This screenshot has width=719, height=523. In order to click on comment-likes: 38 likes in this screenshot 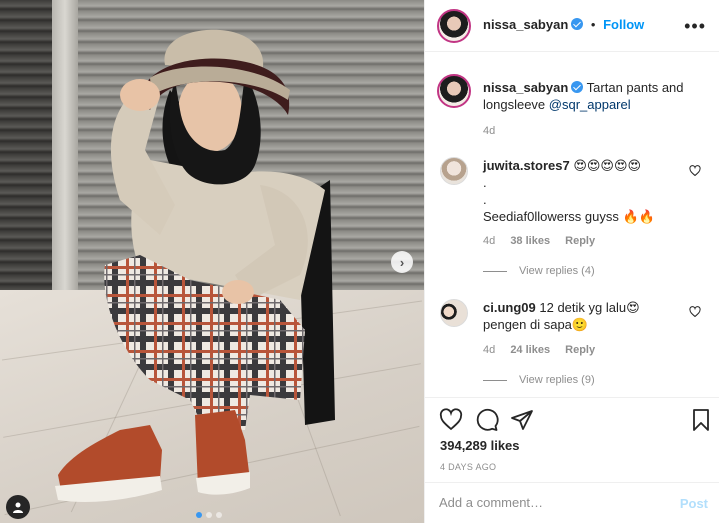, I will do `click(530, 241)`.